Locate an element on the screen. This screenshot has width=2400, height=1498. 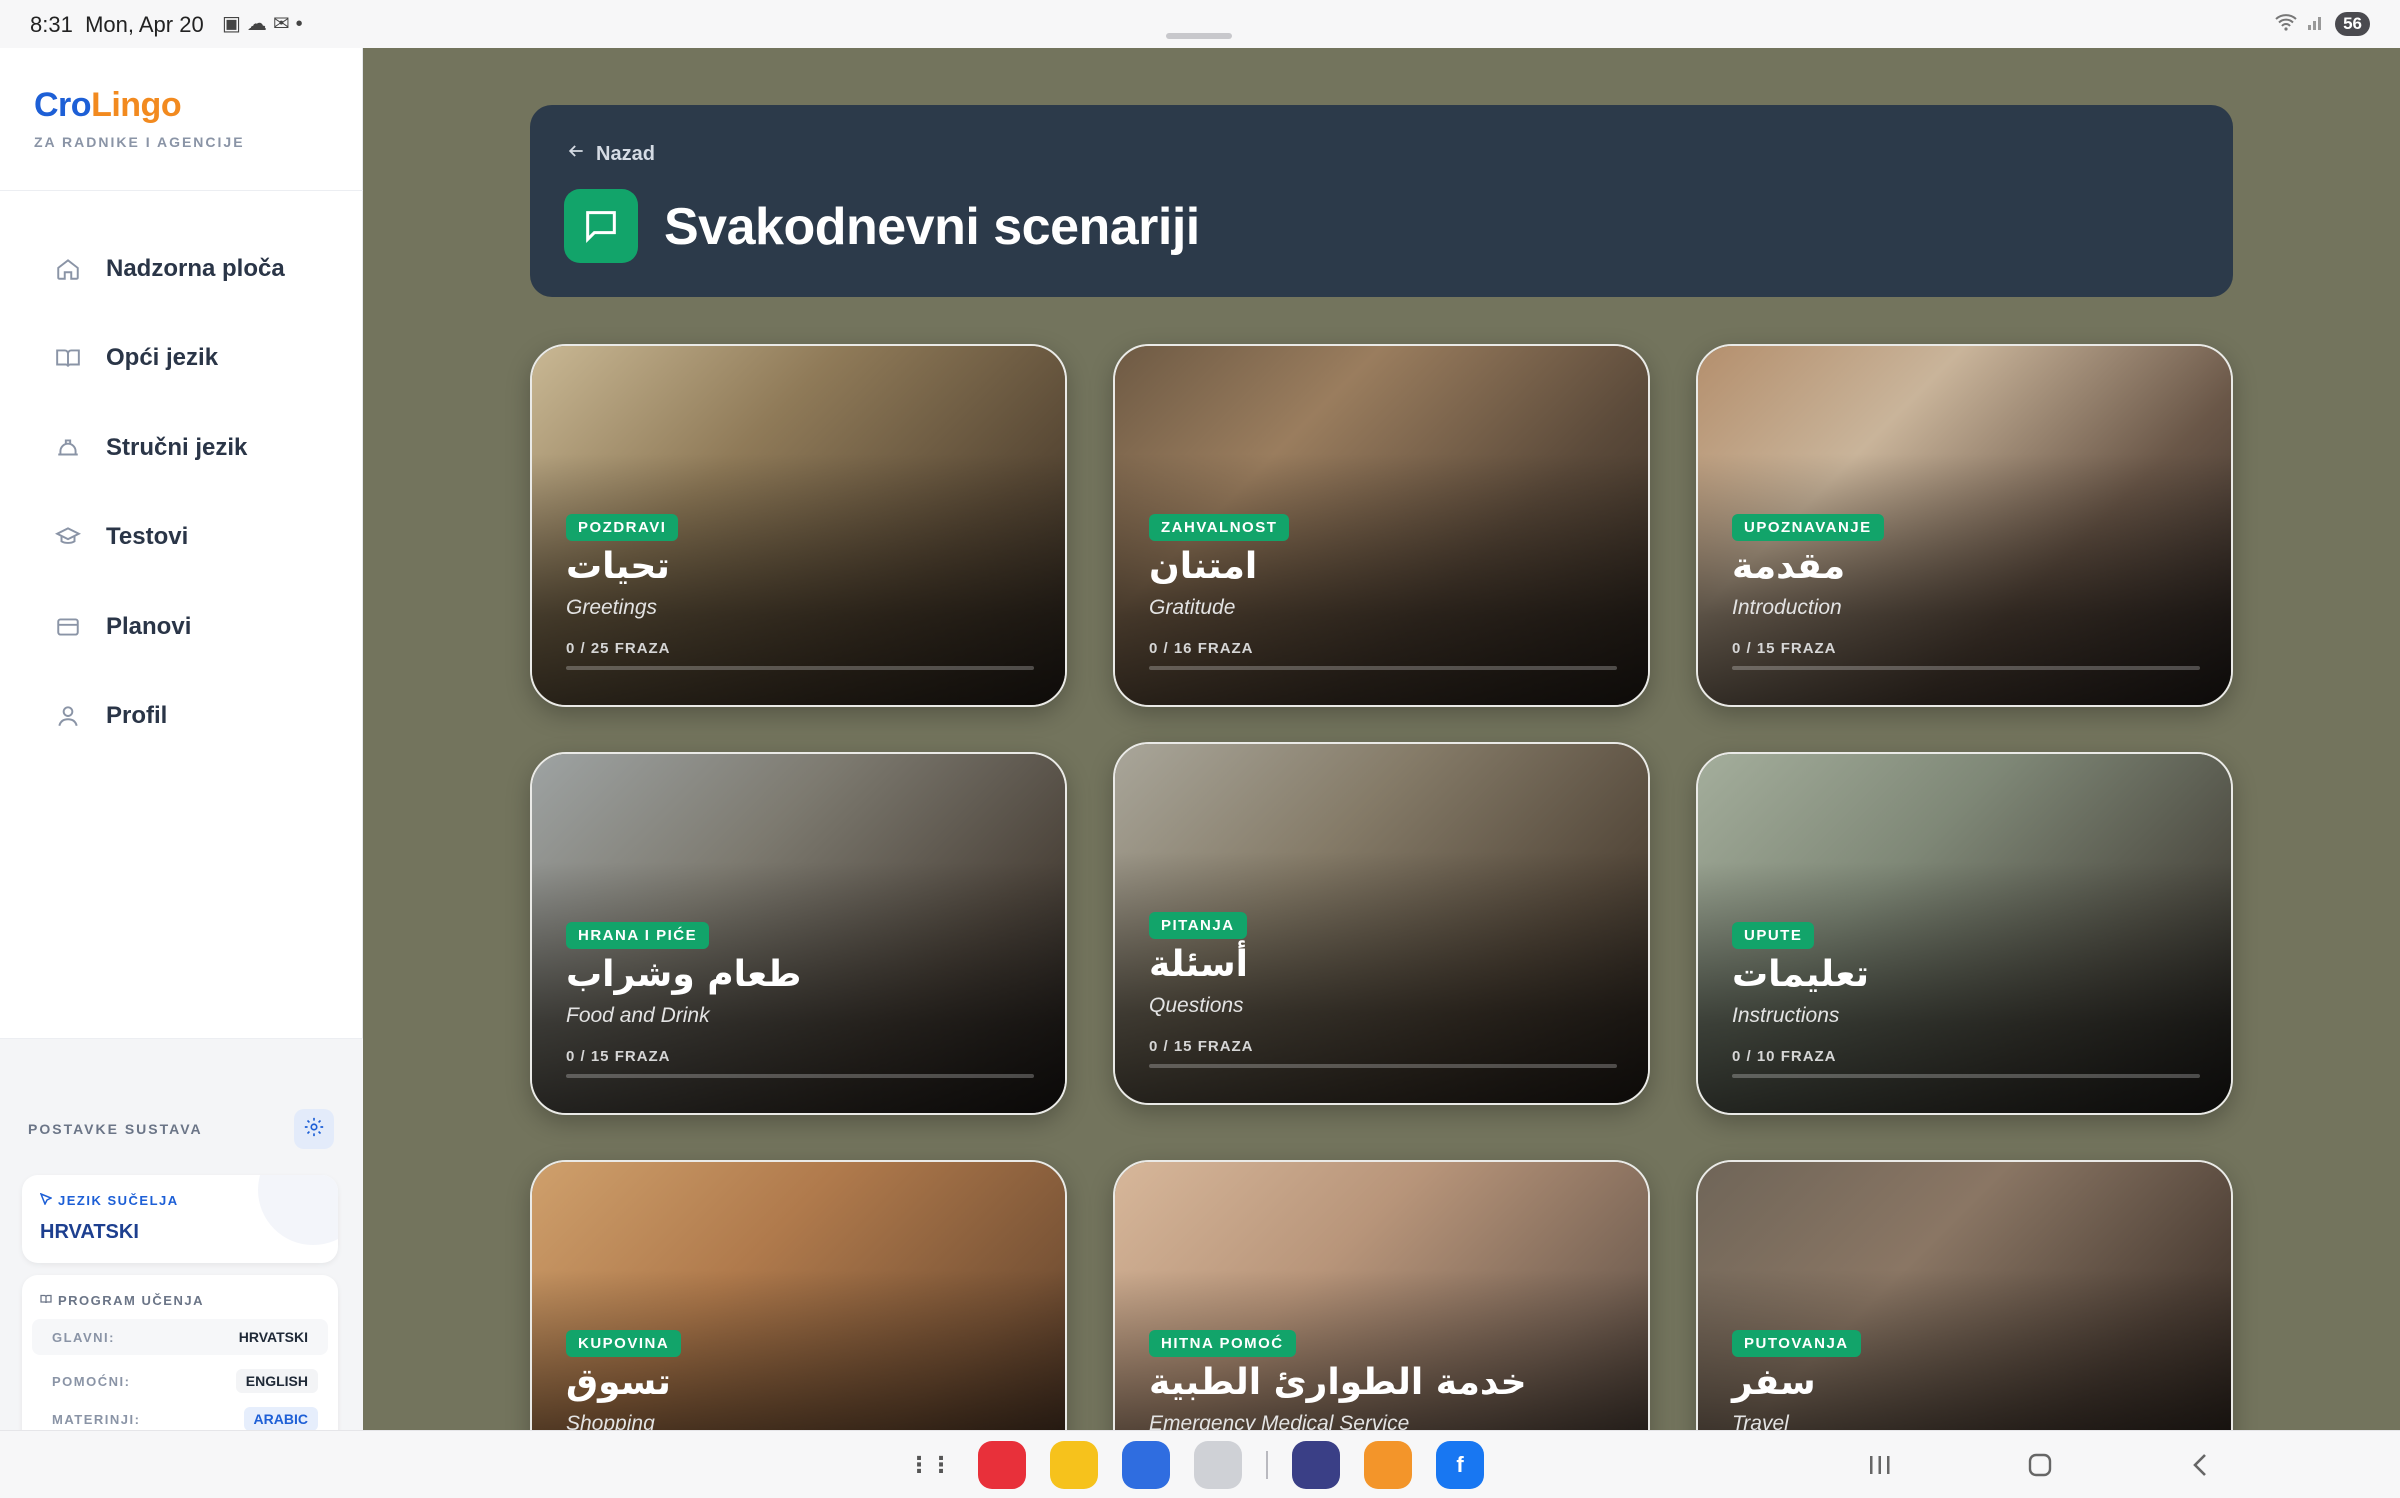
scenario-card: POZDRAVI تحيات Greetings 0 / 25 FRAZA is located at coordinates (798, 525).